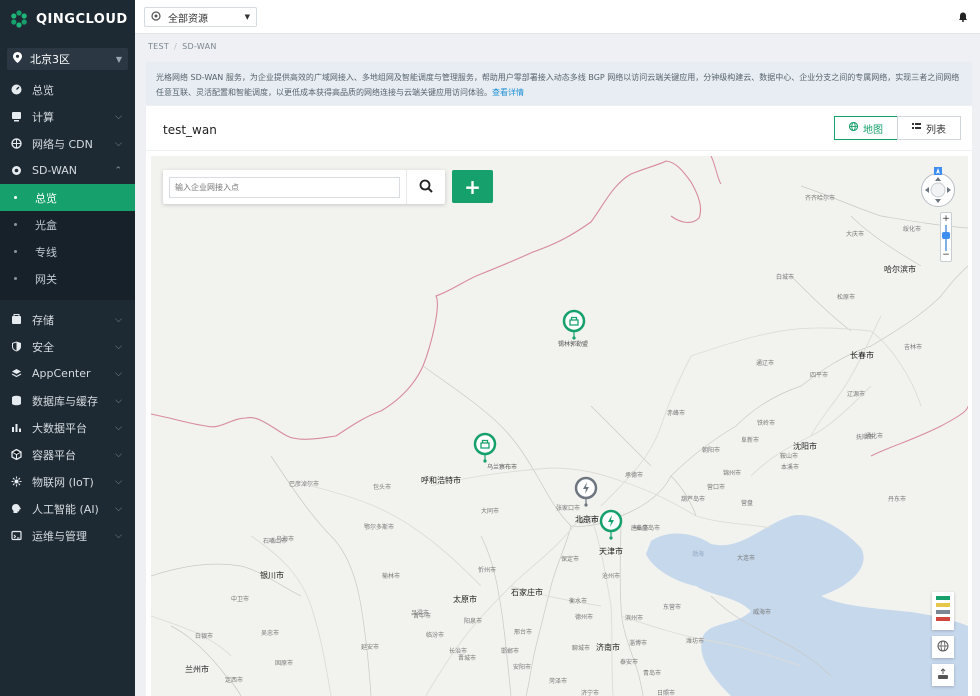 This screenshot has height=696, width=980. Describe the element at coordinates (558, 681) in the screenshot. I see `city-label: 菏泽市` at that location.